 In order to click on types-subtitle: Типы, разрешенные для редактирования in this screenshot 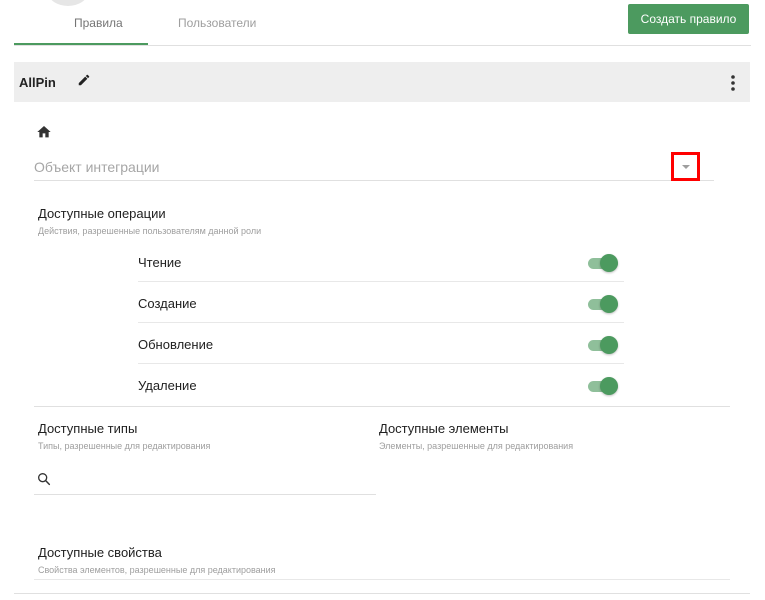, I will do `click(124, 446)`.